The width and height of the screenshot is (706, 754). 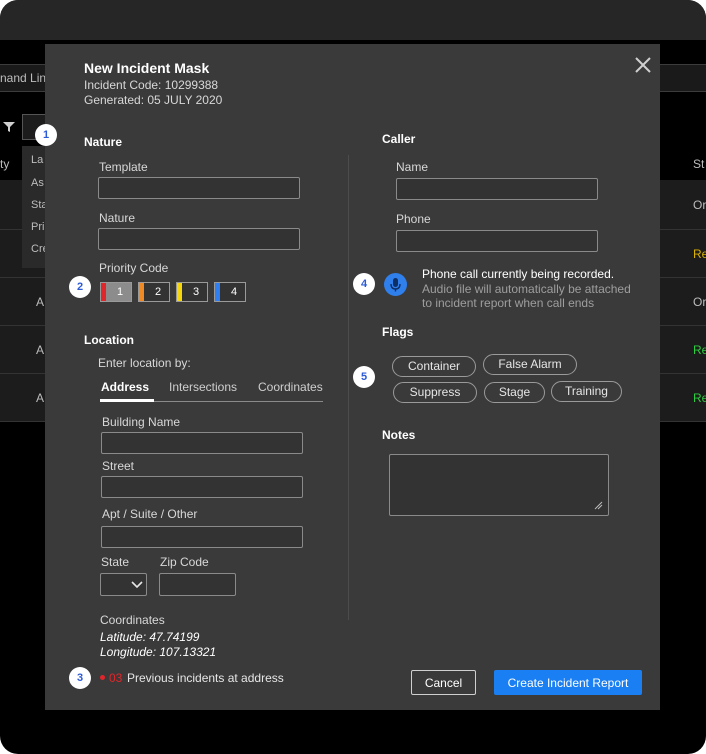 What do you see at coordinates (37, 183) in the screenshot?
I see `dropdown-item: As` at bounding box center [37, 183].